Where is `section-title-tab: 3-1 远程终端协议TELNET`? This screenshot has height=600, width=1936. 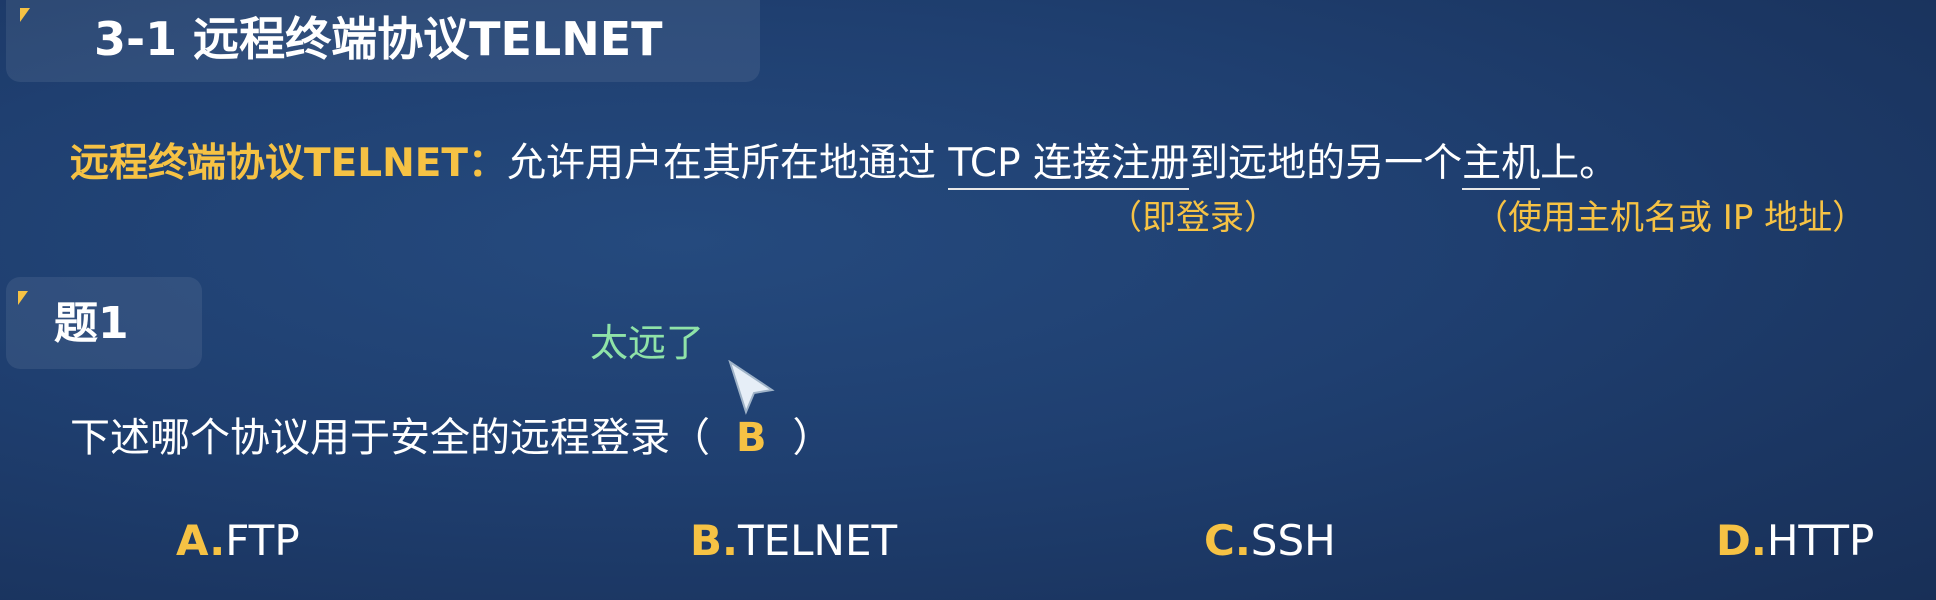
section-title-tab: 3-1 远程终端协议TELNET is located at coordinates (383, 41).